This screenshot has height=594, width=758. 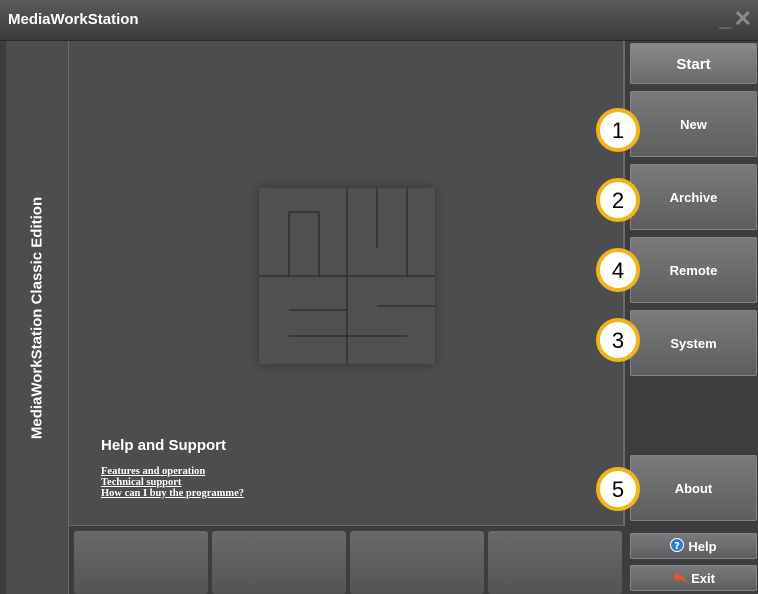 I want to click on edition-label: MediaWorkStation Classic Edition, so click(x=37, y=317).